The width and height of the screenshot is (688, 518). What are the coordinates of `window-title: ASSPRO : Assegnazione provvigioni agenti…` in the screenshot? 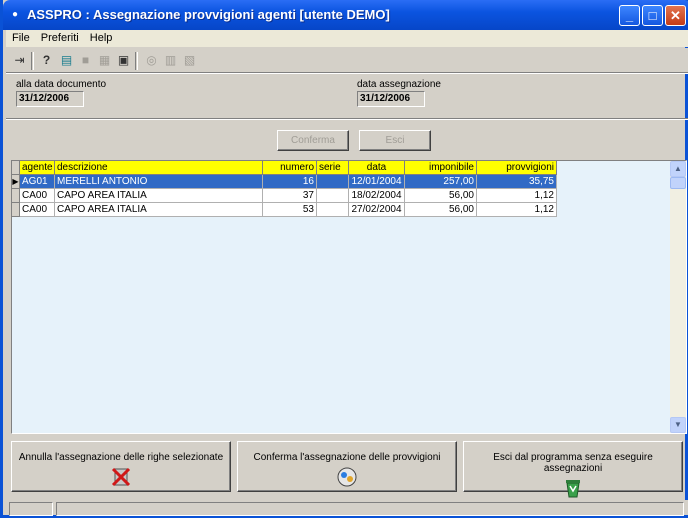 It's located at (208, 14).